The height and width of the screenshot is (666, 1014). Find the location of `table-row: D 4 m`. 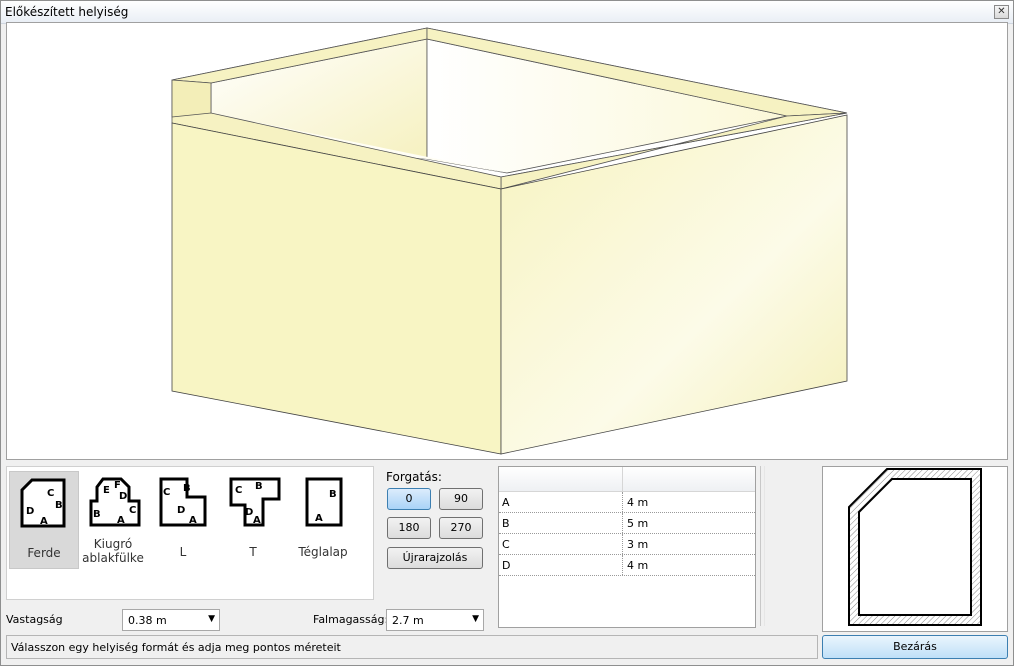

table-row: D 4 m is located at coordinates (627, 565).